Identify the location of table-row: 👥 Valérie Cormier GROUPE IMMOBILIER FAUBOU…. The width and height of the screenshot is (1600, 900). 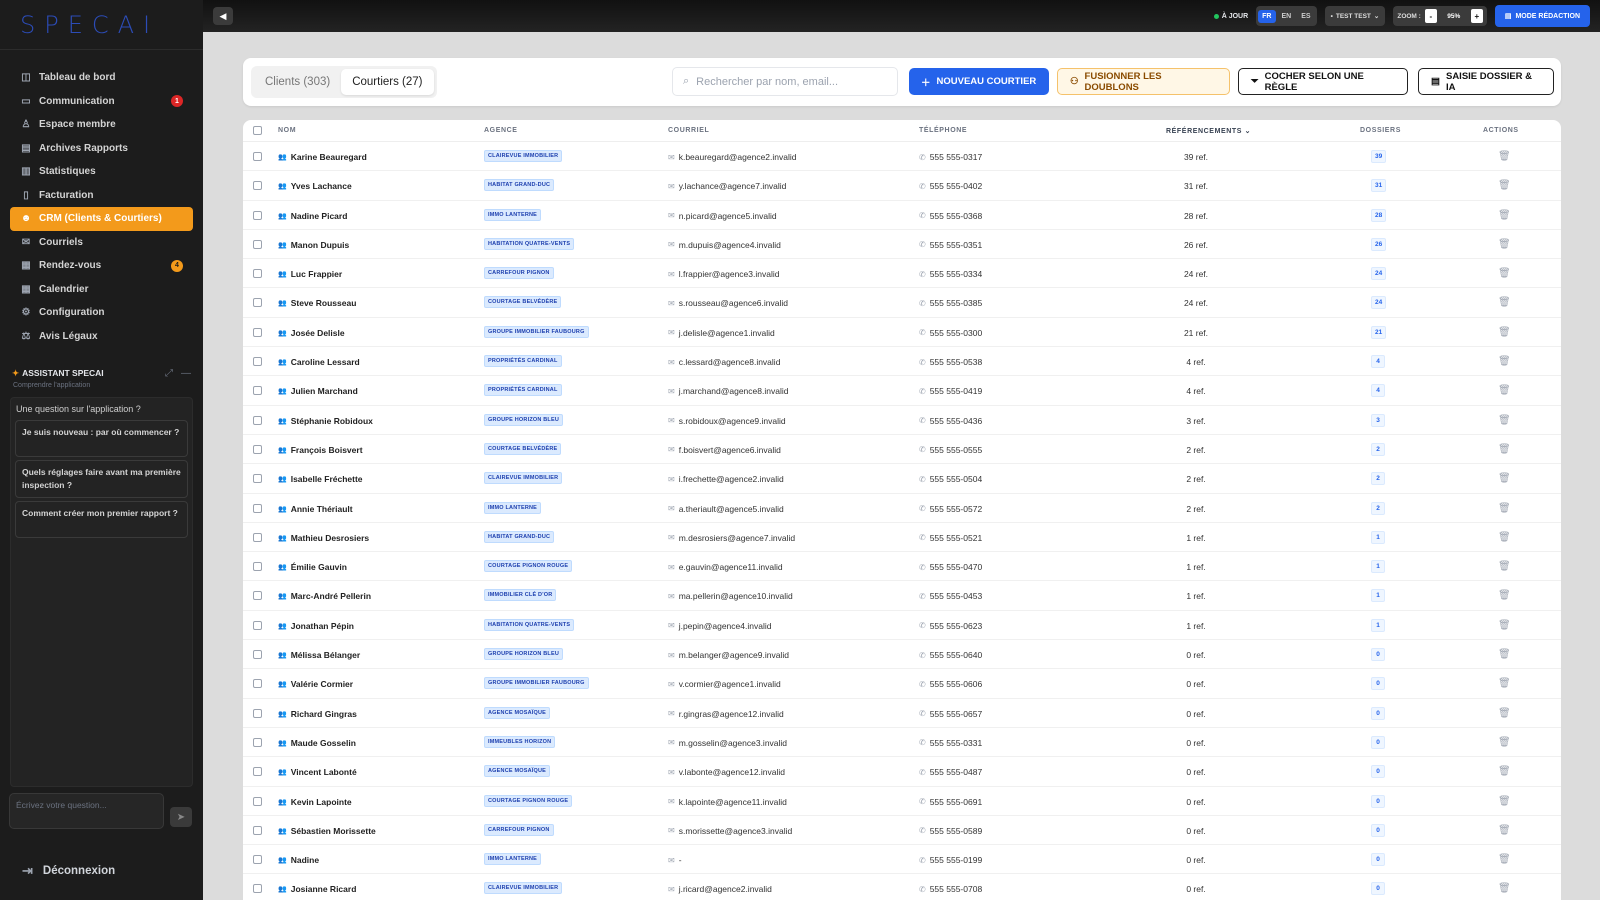
(902, 684).